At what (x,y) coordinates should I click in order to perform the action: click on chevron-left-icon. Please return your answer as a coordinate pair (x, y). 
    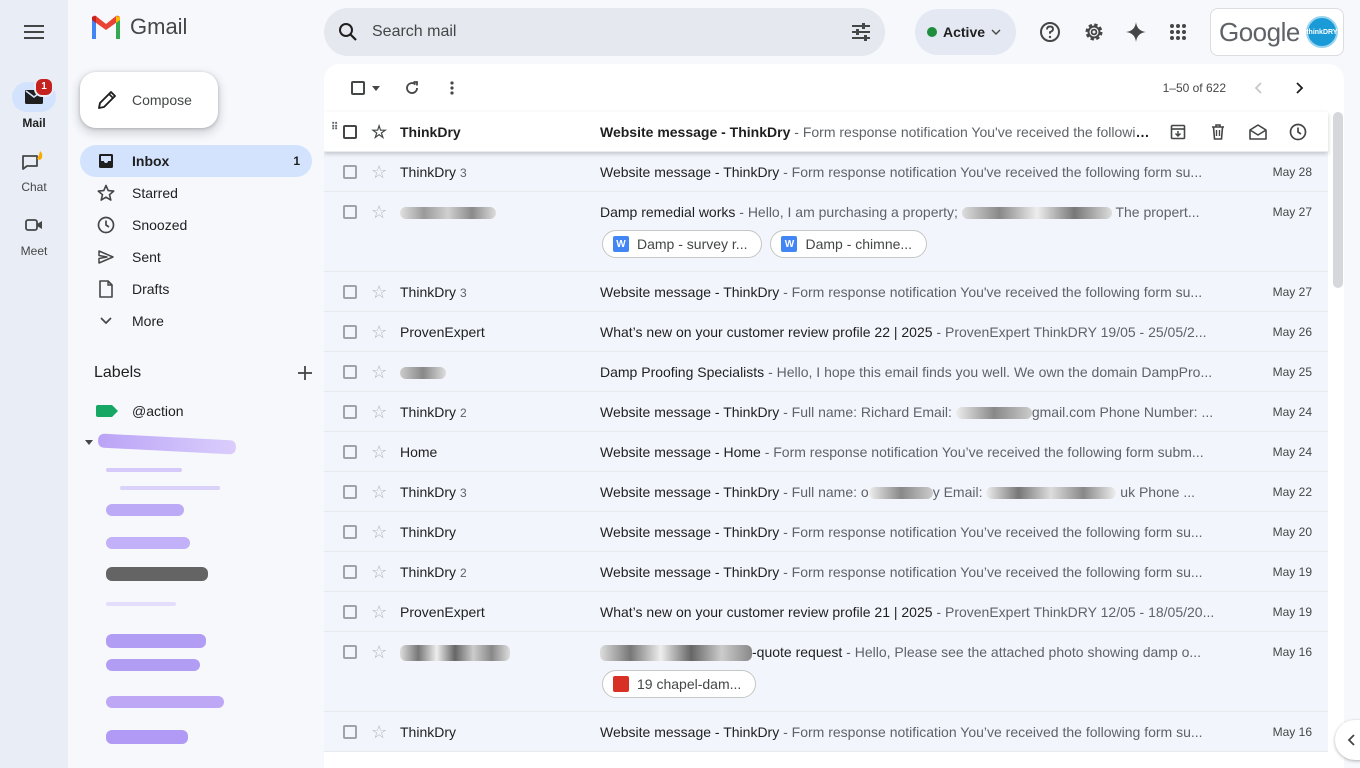
    Looking at the image, I should click on (1258, 88).